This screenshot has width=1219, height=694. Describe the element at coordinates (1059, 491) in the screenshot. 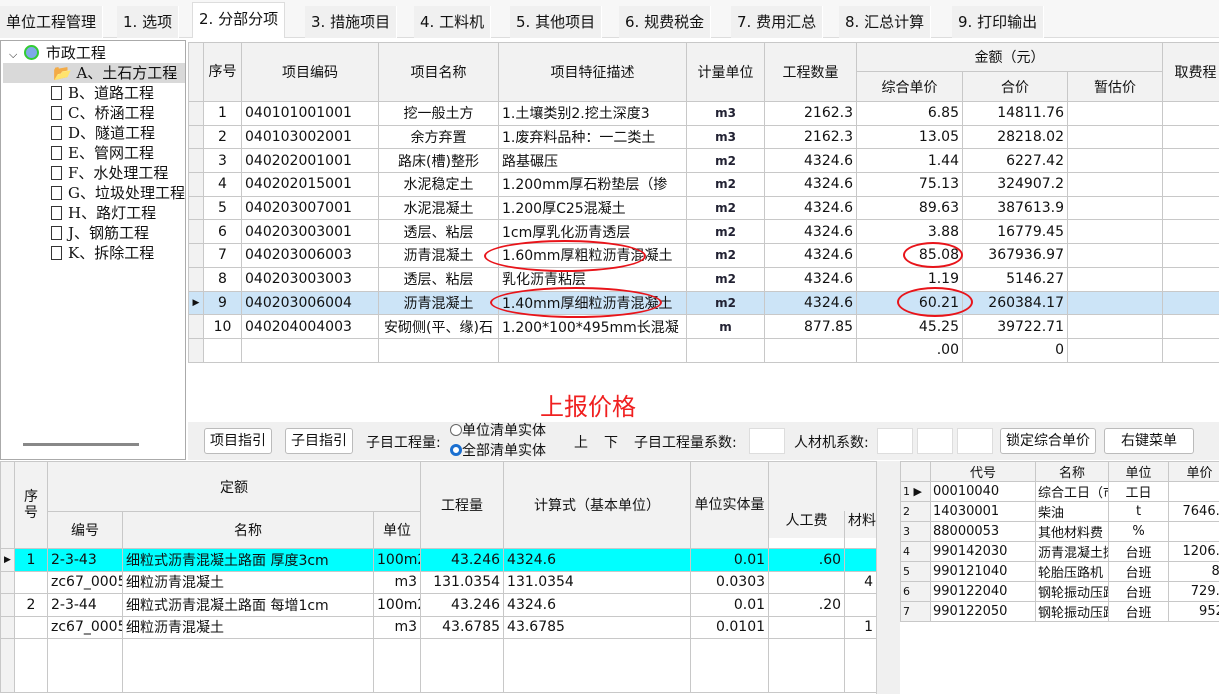

I see `table-row: 1 ▶00010040综合工日（市政）工日7` at that location.